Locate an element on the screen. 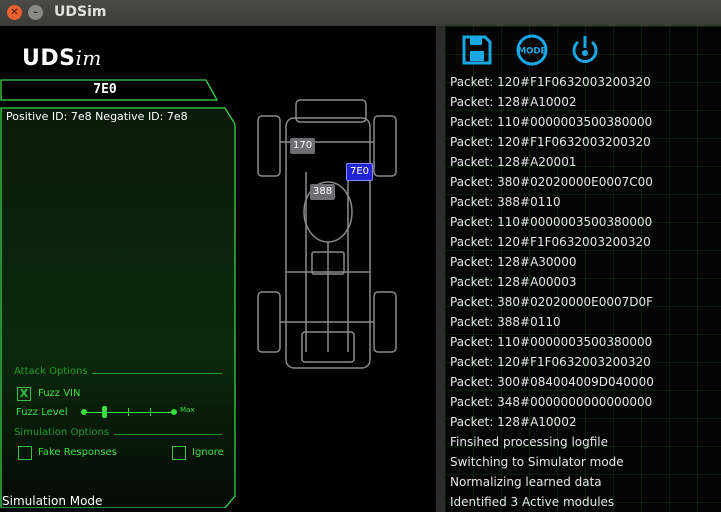  log-entry: Packet: 128#A20001 is located at coordinates (513, 162).